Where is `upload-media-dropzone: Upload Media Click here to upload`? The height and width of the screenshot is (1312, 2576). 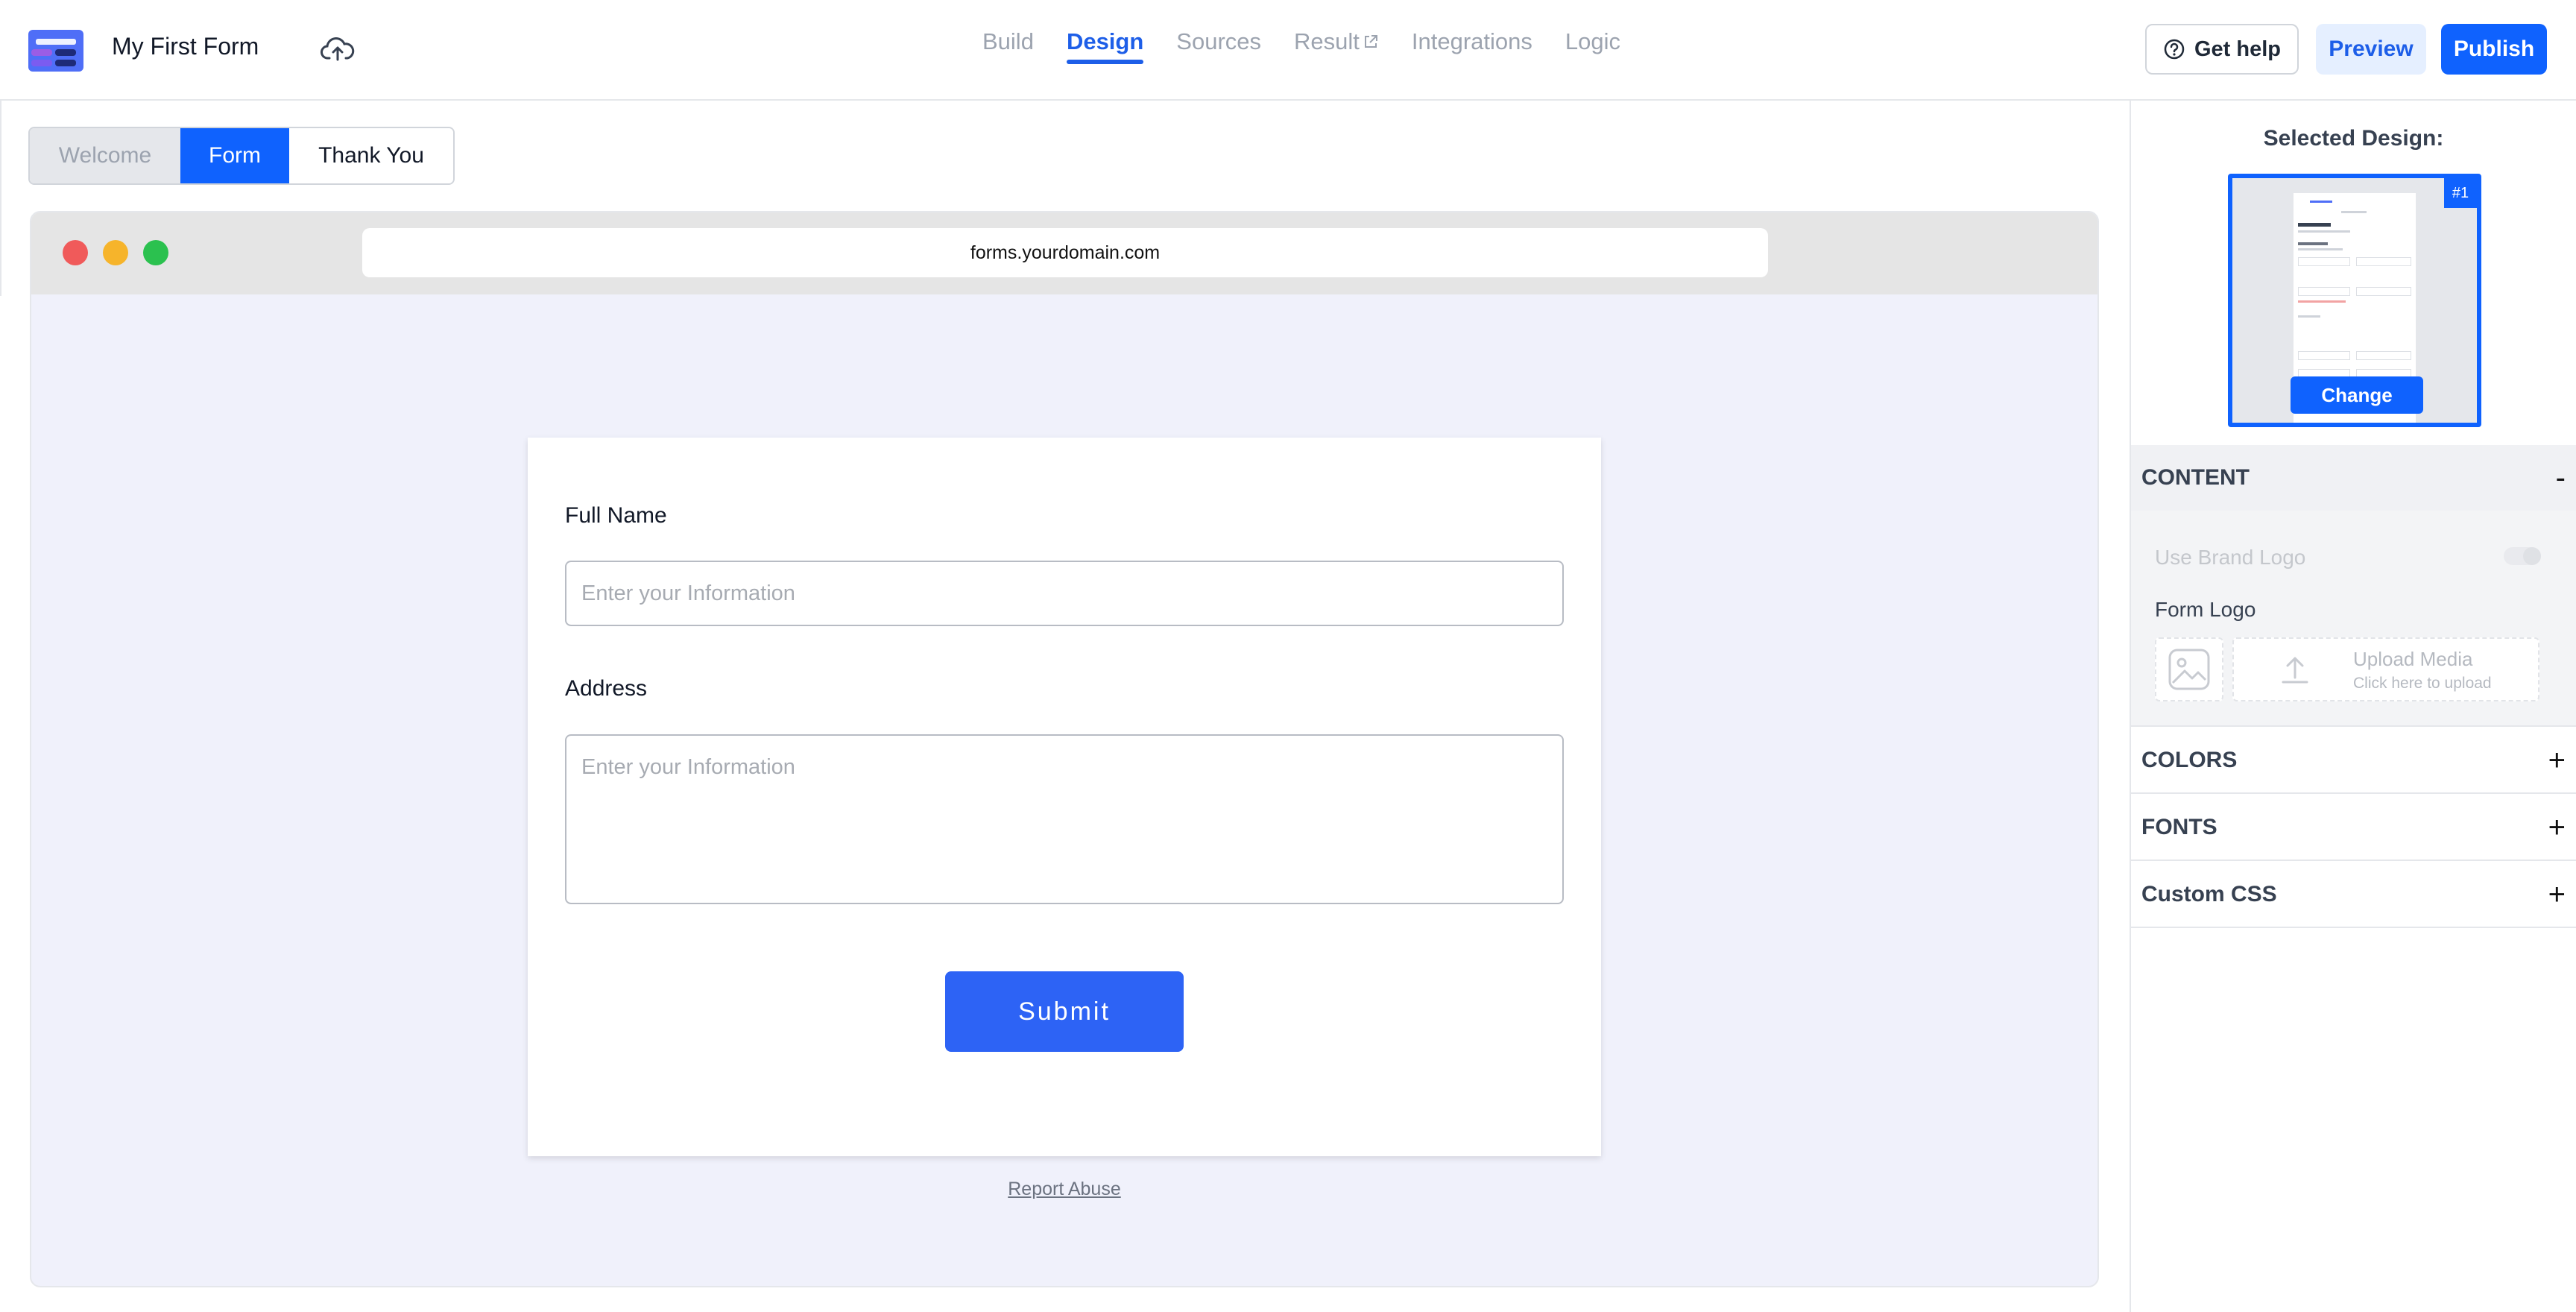
upload-media-dropzone: Upload Media Click here to upload is located at coordinates (2386, 669).